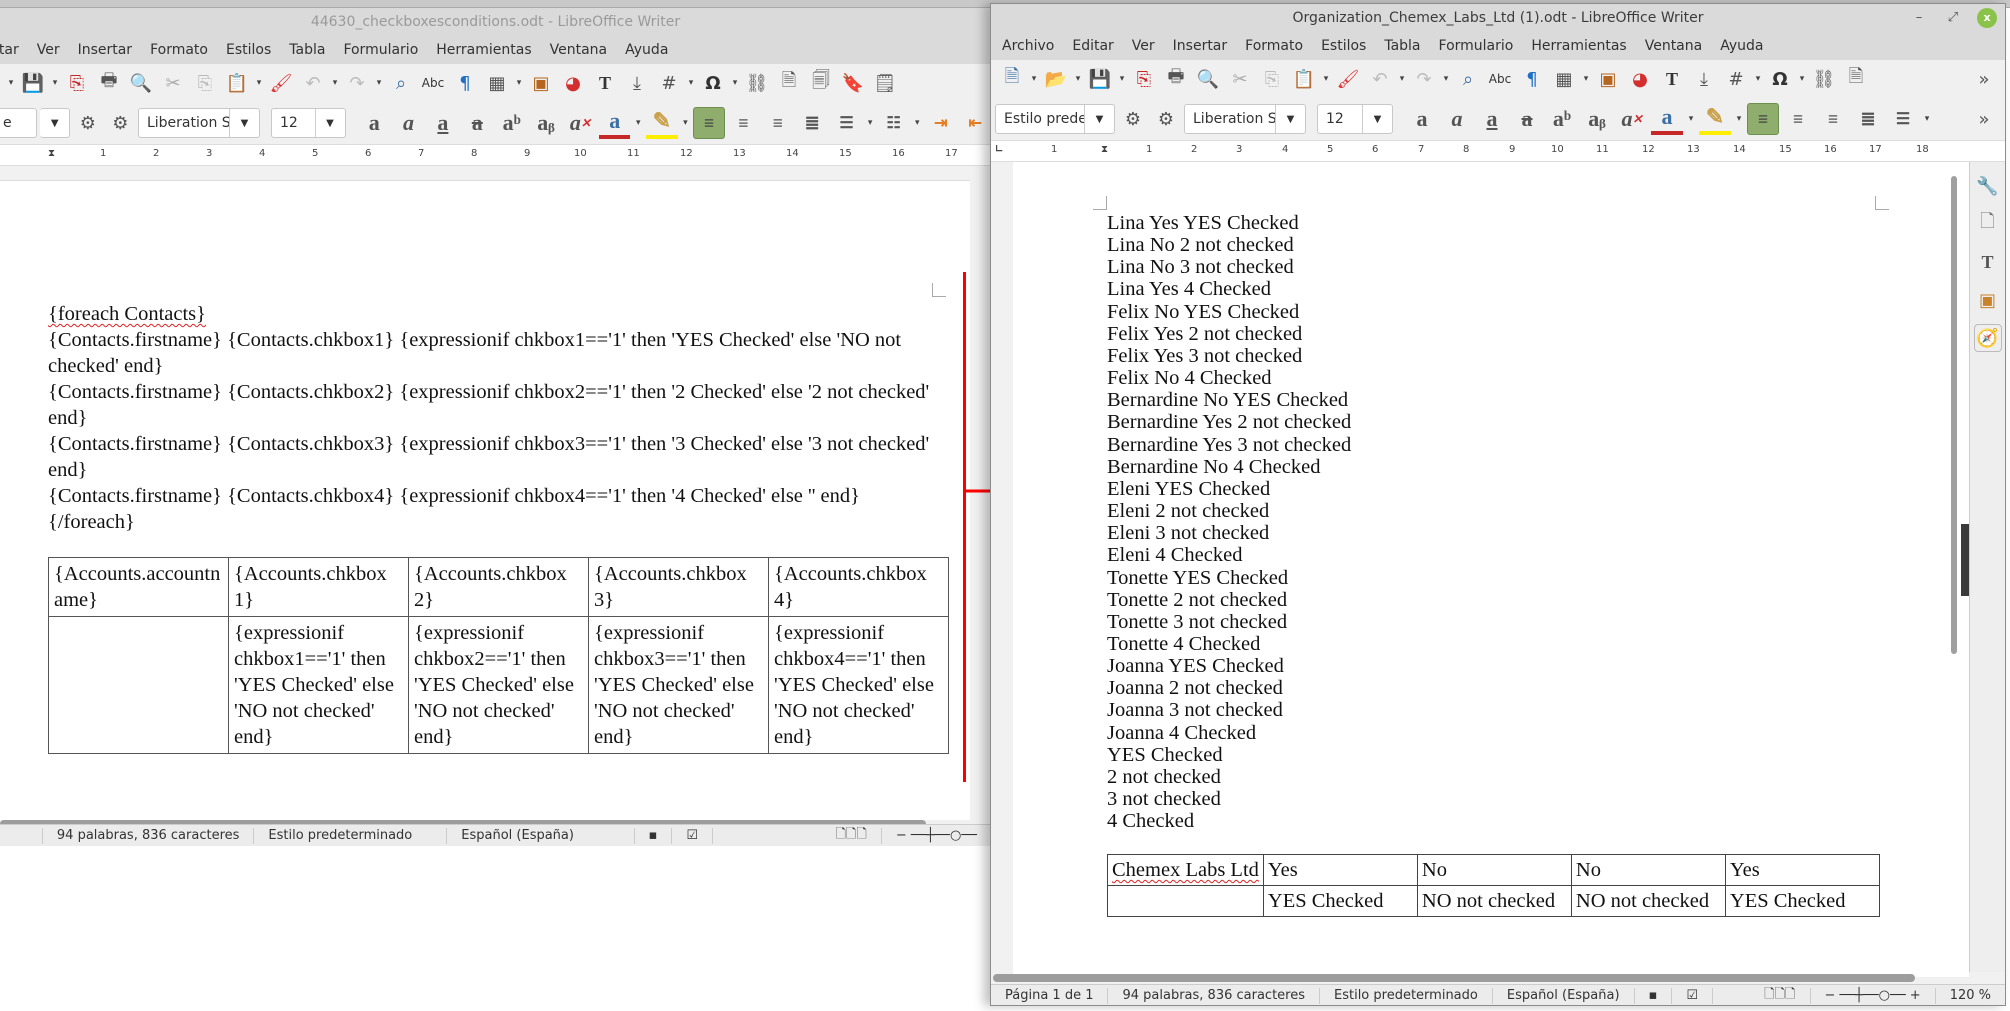  What do you see at coordinates (1562, 119) in the screenshot?
I see `superscript-icon: aᵇ` at bounding box center [1562, 119].